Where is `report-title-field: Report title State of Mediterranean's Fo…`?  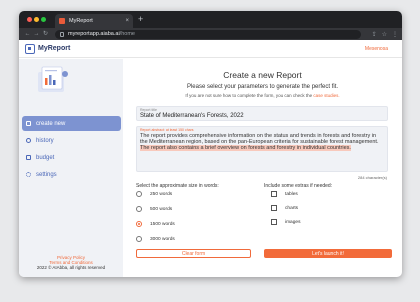 report-title-field: Report title State of Mediterranean's Fo… is located at coordinates (262, 113).